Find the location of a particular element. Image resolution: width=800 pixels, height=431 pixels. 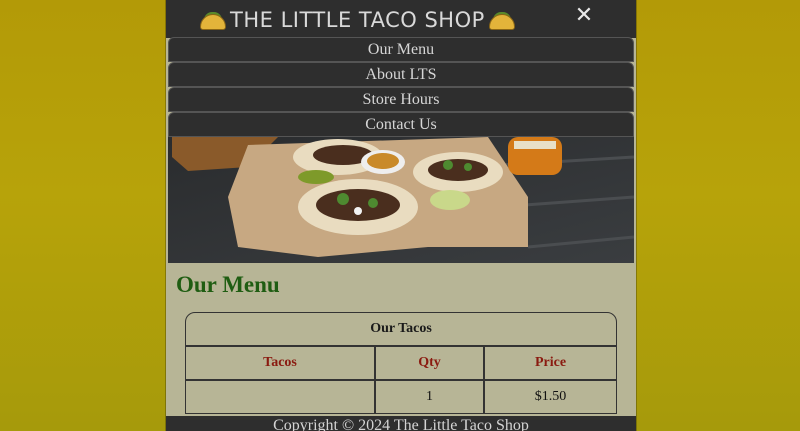

page-title: Our Menu is located at coordinates (228, 284).